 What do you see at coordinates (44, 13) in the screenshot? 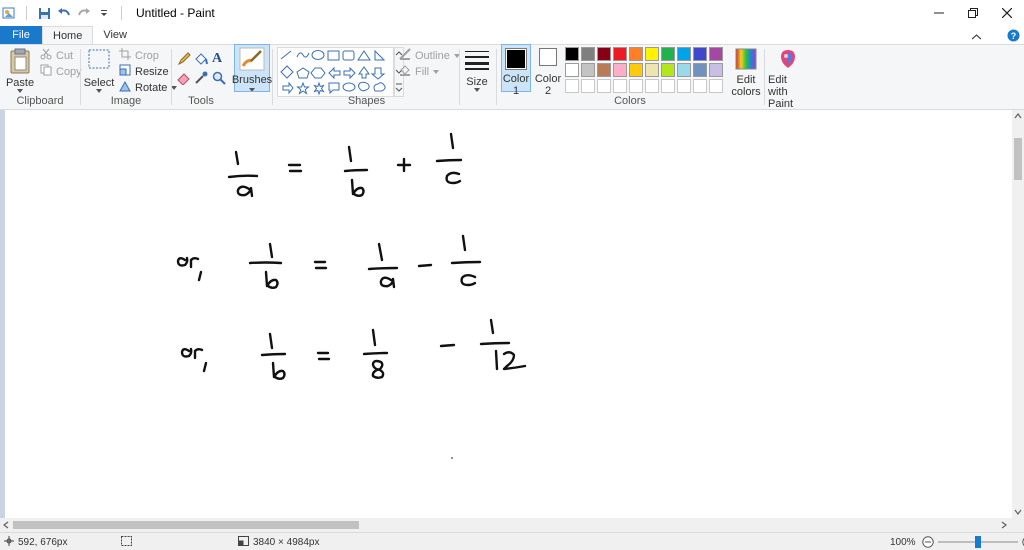
I see `save-icon` at bounding box center [44, 13].